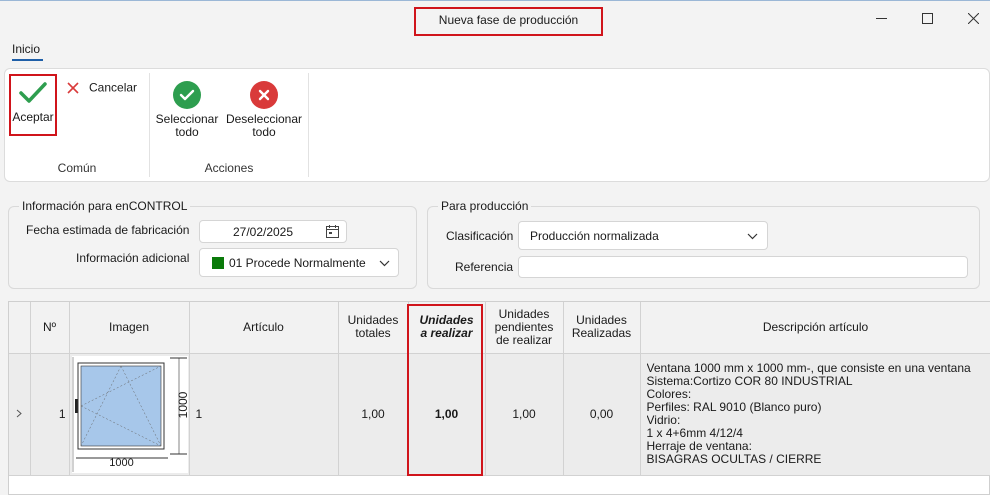 The image size is (990, 495). I want to click on desc-line: 1 x 4+6mm 4/12/4, so click(694, 433).